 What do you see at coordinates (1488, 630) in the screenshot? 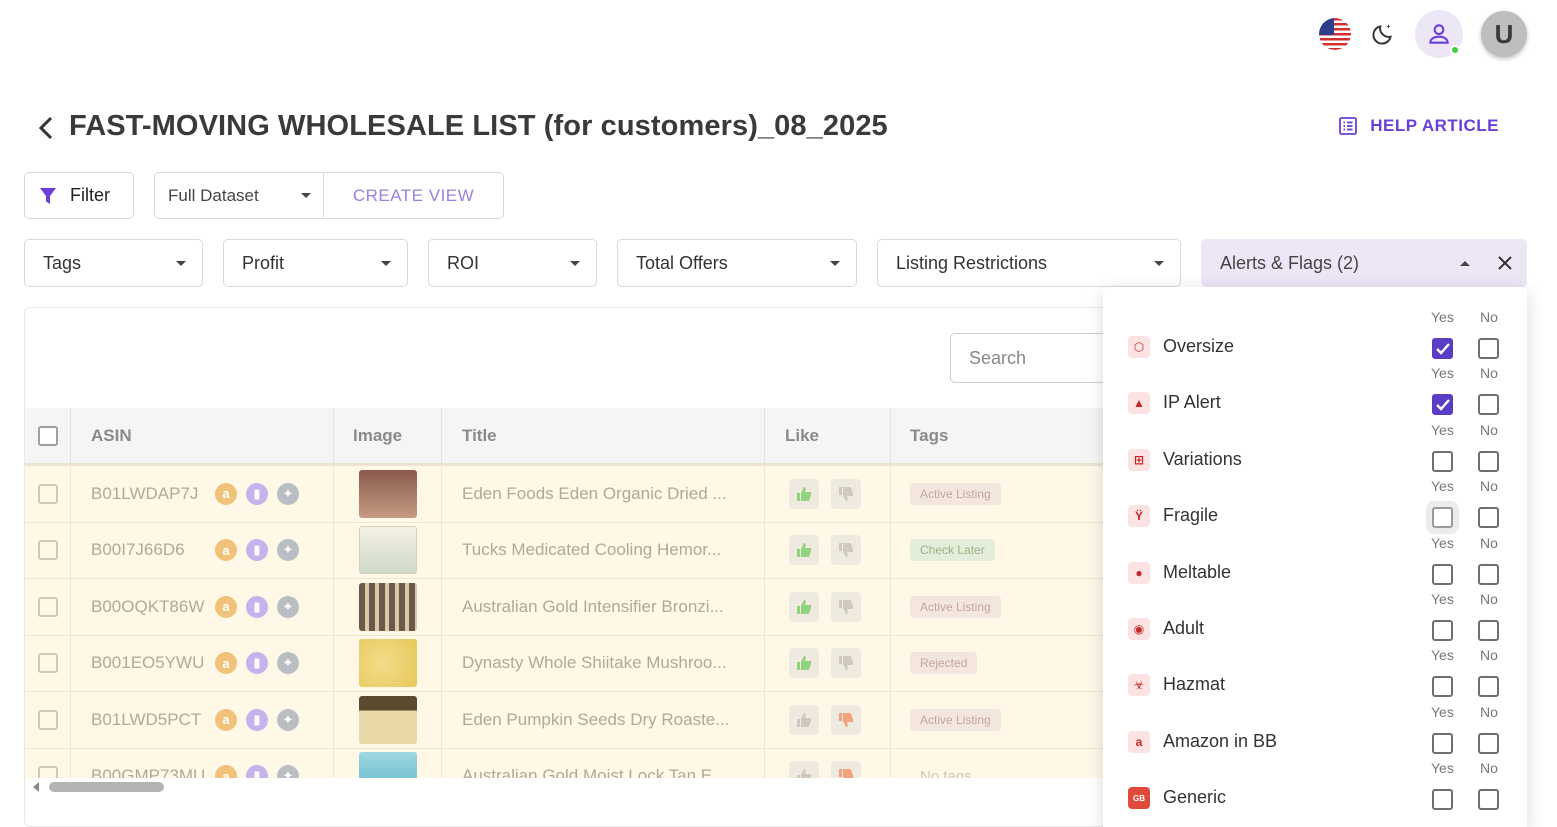
I see `adult-no-checkbox` at bounding box center [1488, 630].